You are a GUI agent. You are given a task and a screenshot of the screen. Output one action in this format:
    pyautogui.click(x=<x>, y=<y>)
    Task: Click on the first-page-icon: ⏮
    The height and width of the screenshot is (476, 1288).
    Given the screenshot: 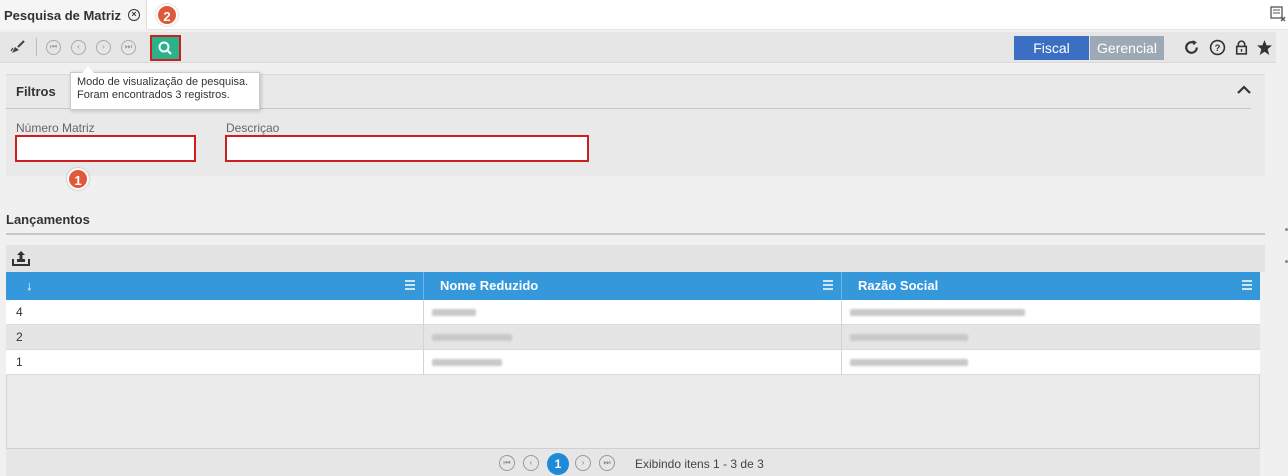 What is the action you would take?
    pyautogui.click(x=507, y=463)
    